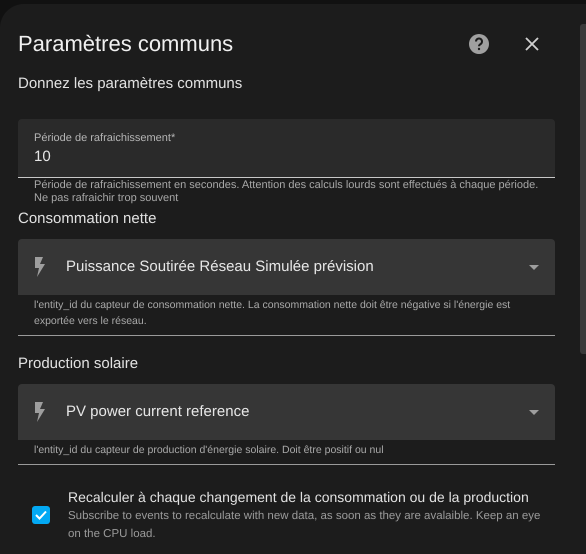  Describe the element at coordinates (88, 219) in the screenshot. I see `section-heading: Consommation nette` at that location.